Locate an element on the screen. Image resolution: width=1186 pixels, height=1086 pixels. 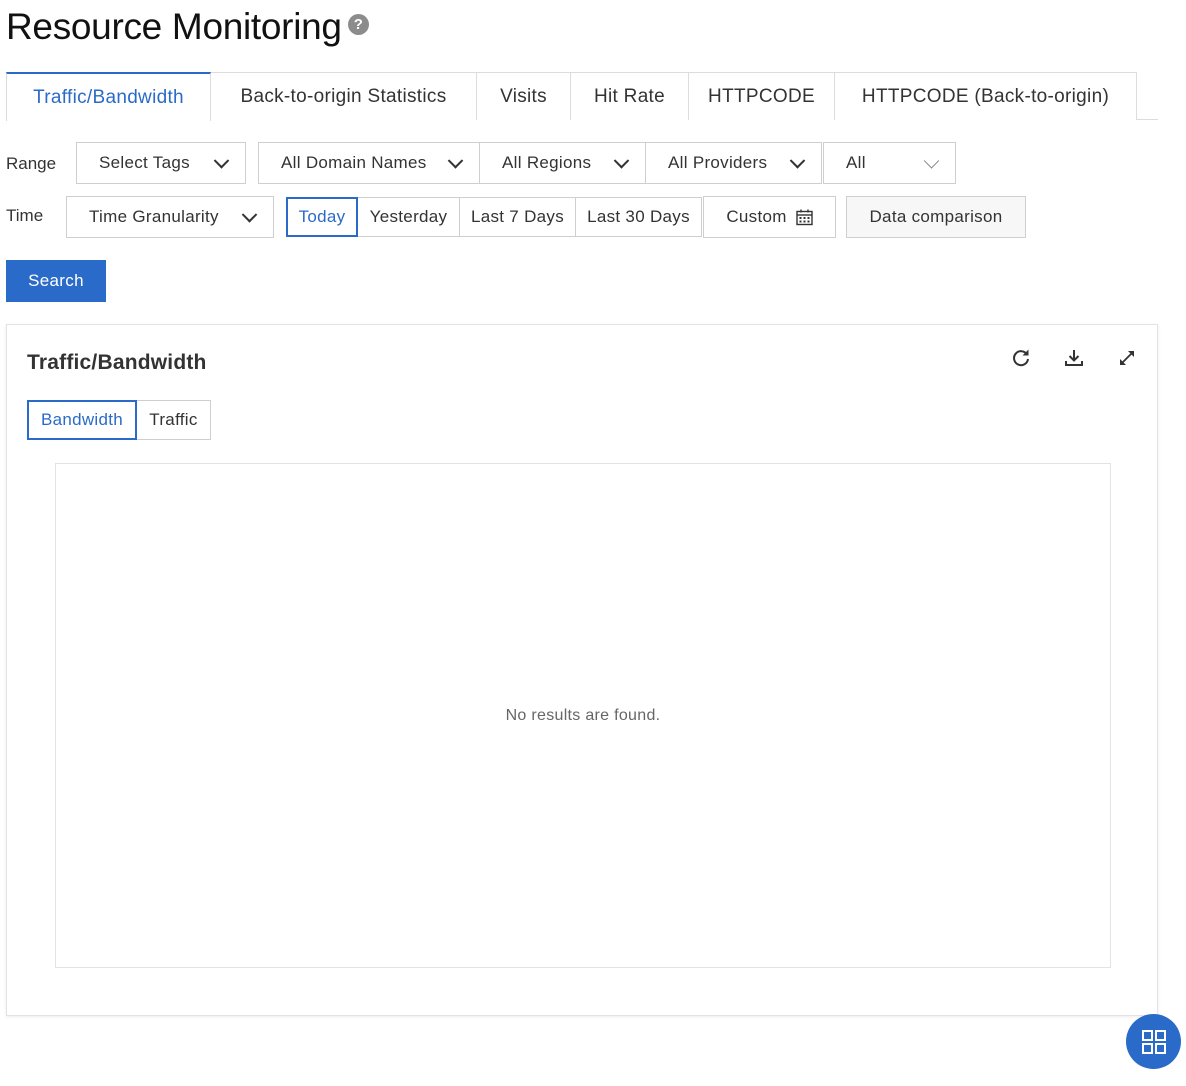
custom-label: Custom is located at coordinates (756, 216).